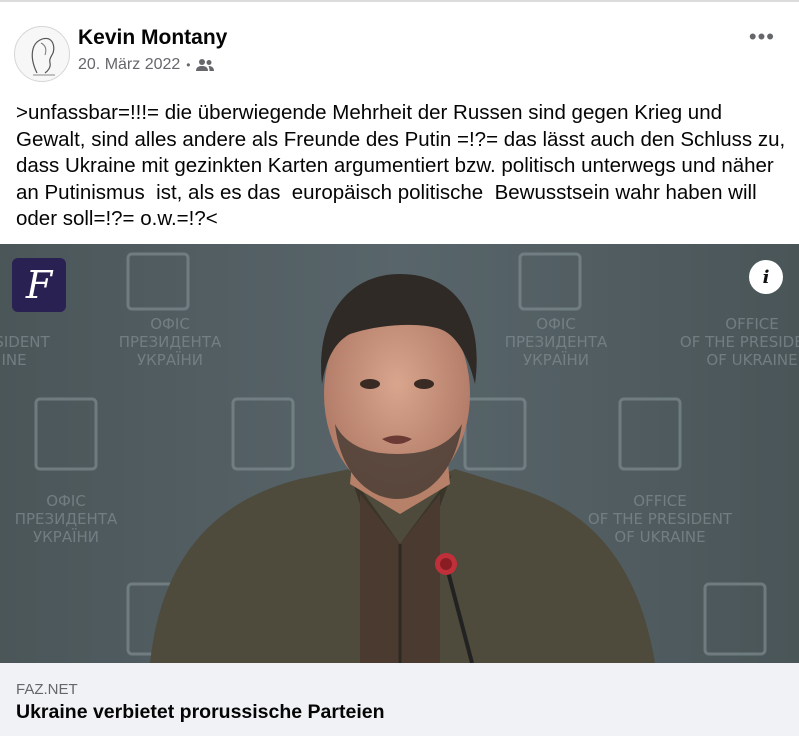 The height and width of the screenshot is (736, 799). I want to click on avatar-sketch-icon, so click(43, 56).